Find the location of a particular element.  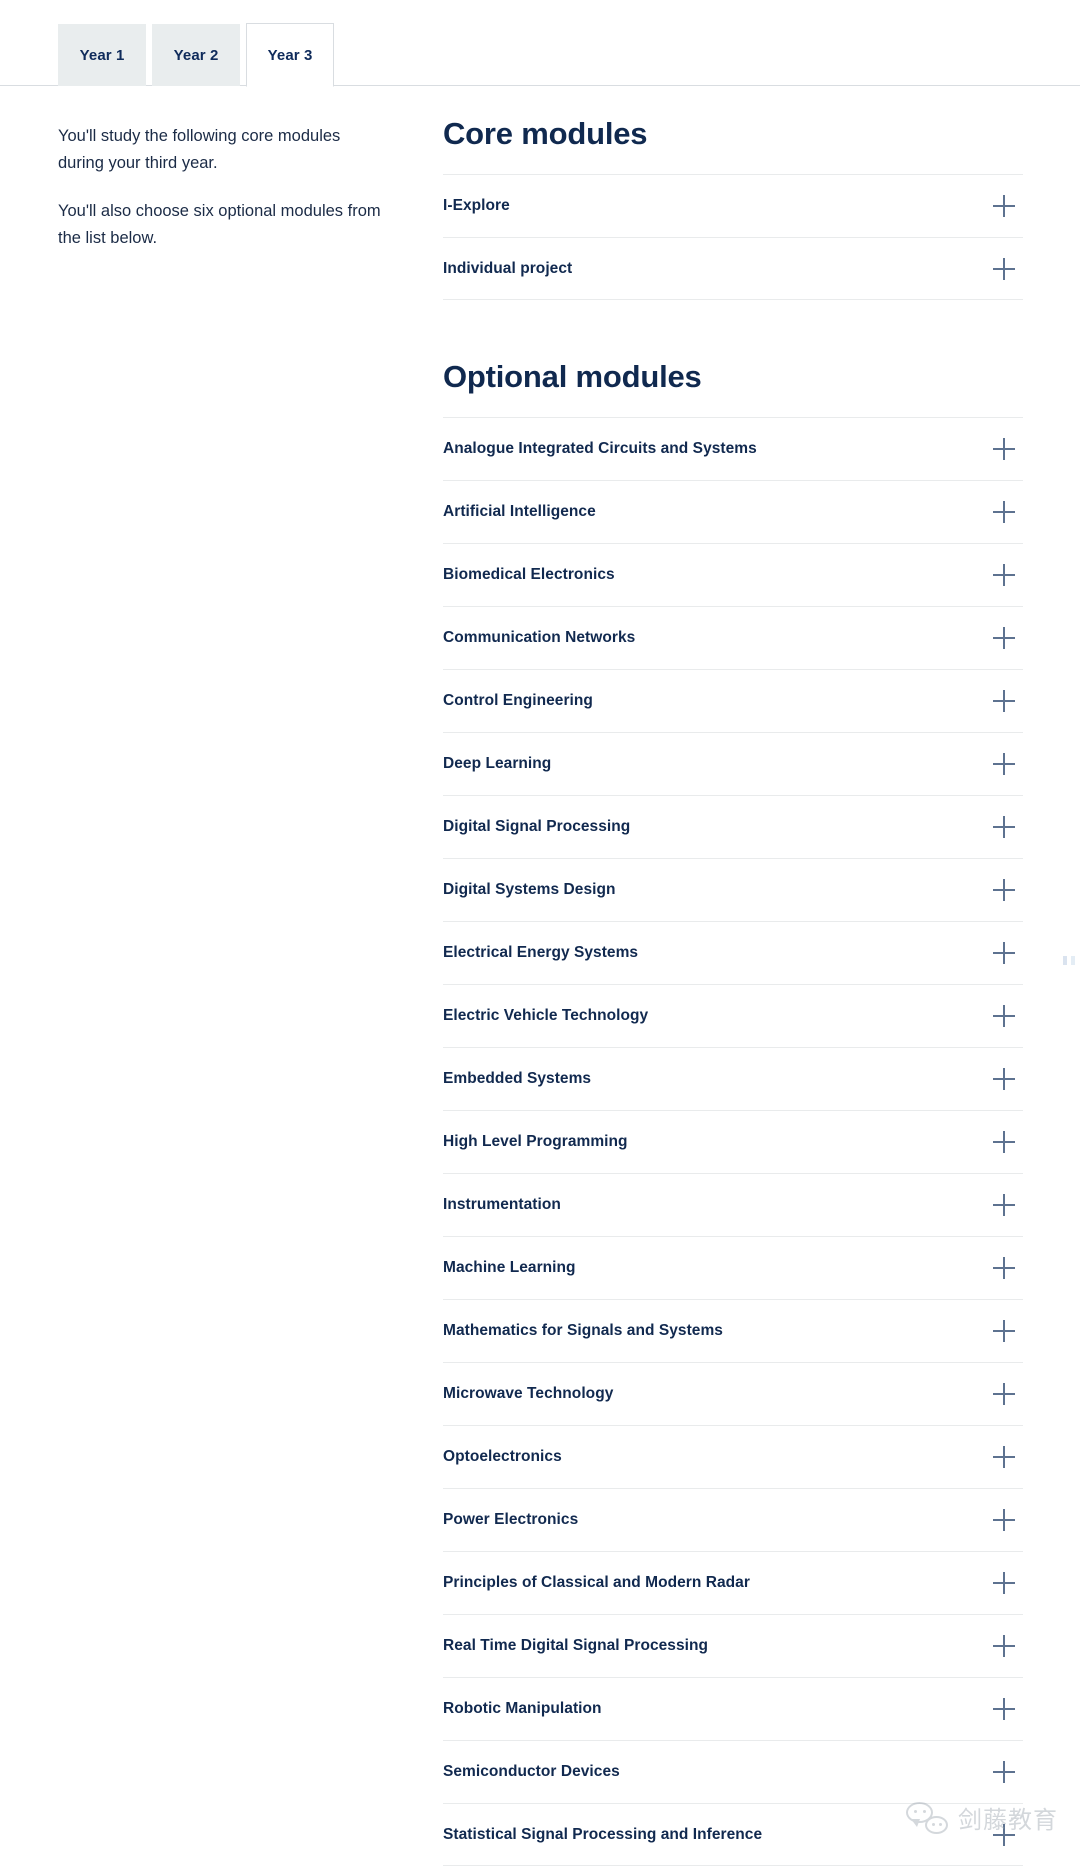

accordion-item-optional-6: Deep Learning is located at coordinates (733, 763).